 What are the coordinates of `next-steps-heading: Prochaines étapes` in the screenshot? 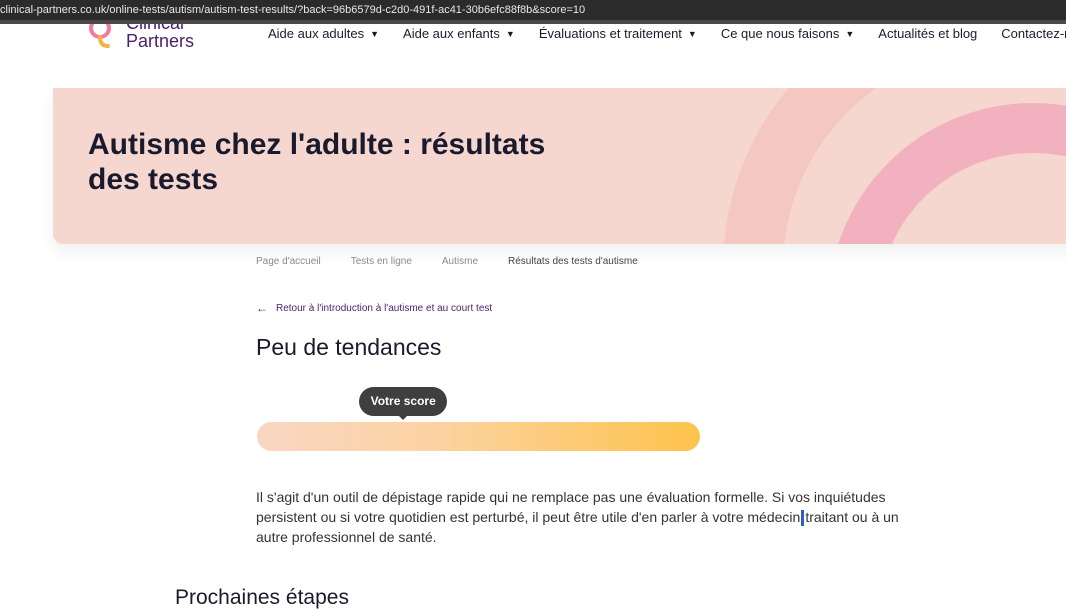 It's located at (262, 597).